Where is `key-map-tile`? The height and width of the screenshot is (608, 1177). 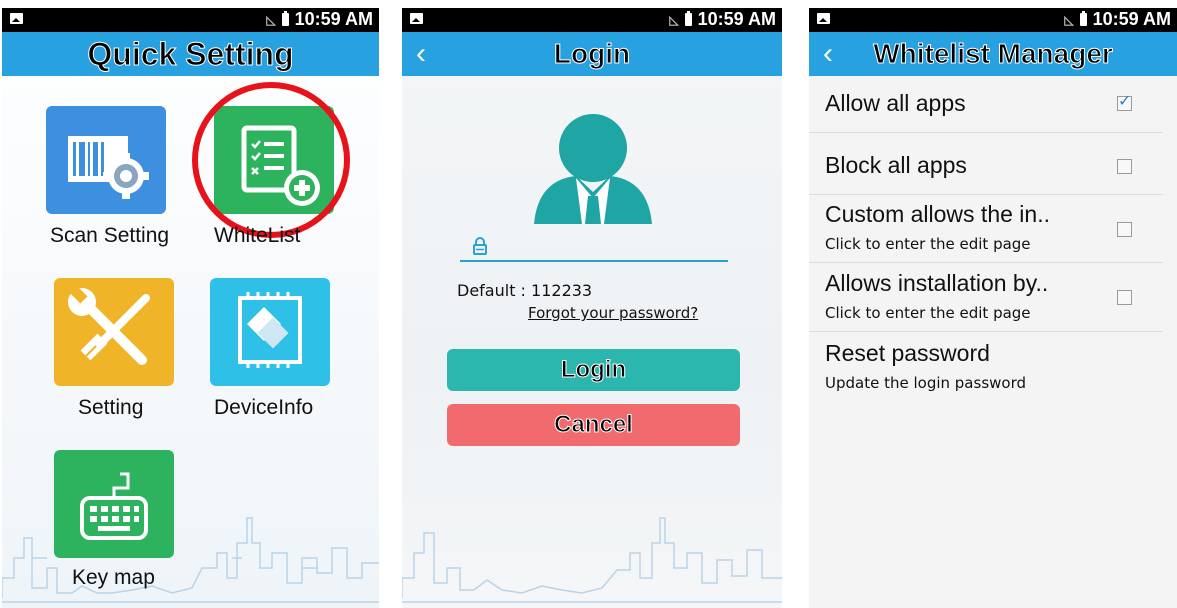 key-map-tile is located at coordinates (114, 504).